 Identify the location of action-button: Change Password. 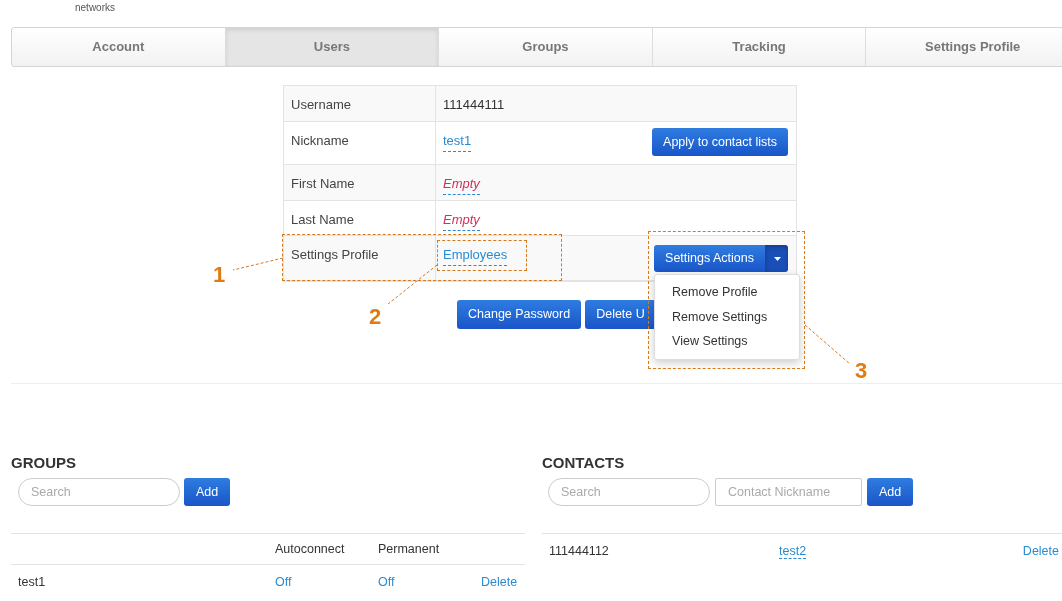
(519, 314).